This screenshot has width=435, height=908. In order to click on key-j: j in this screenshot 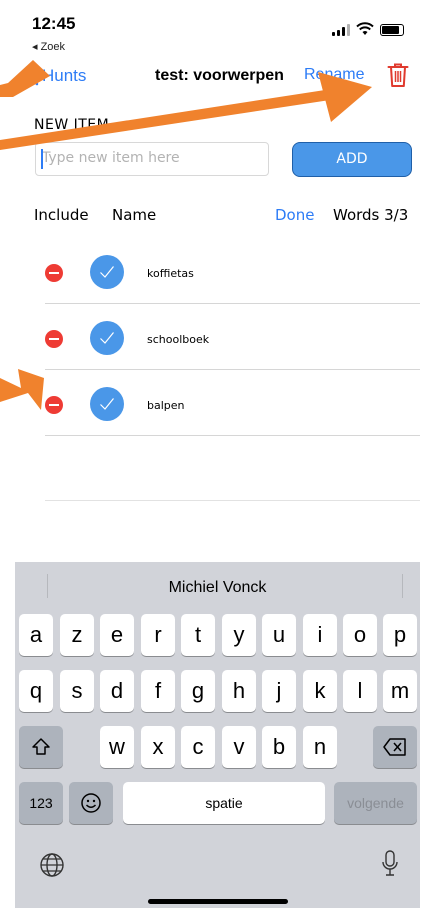, I will do `click(279, 691)`.